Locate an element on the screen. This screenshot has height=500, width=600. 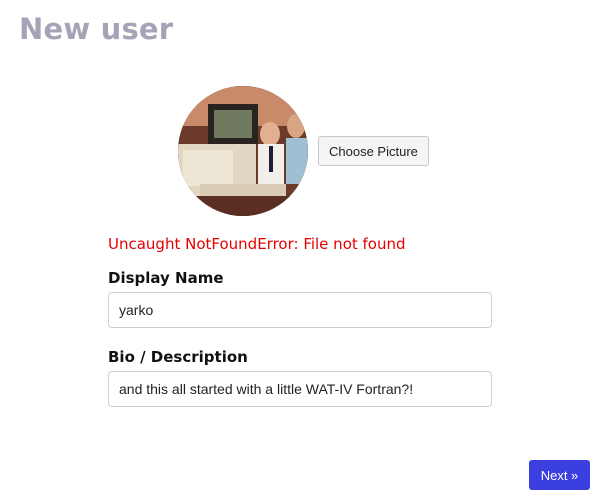
bio-label: Bio / Description is located at coordinates (178, 357).